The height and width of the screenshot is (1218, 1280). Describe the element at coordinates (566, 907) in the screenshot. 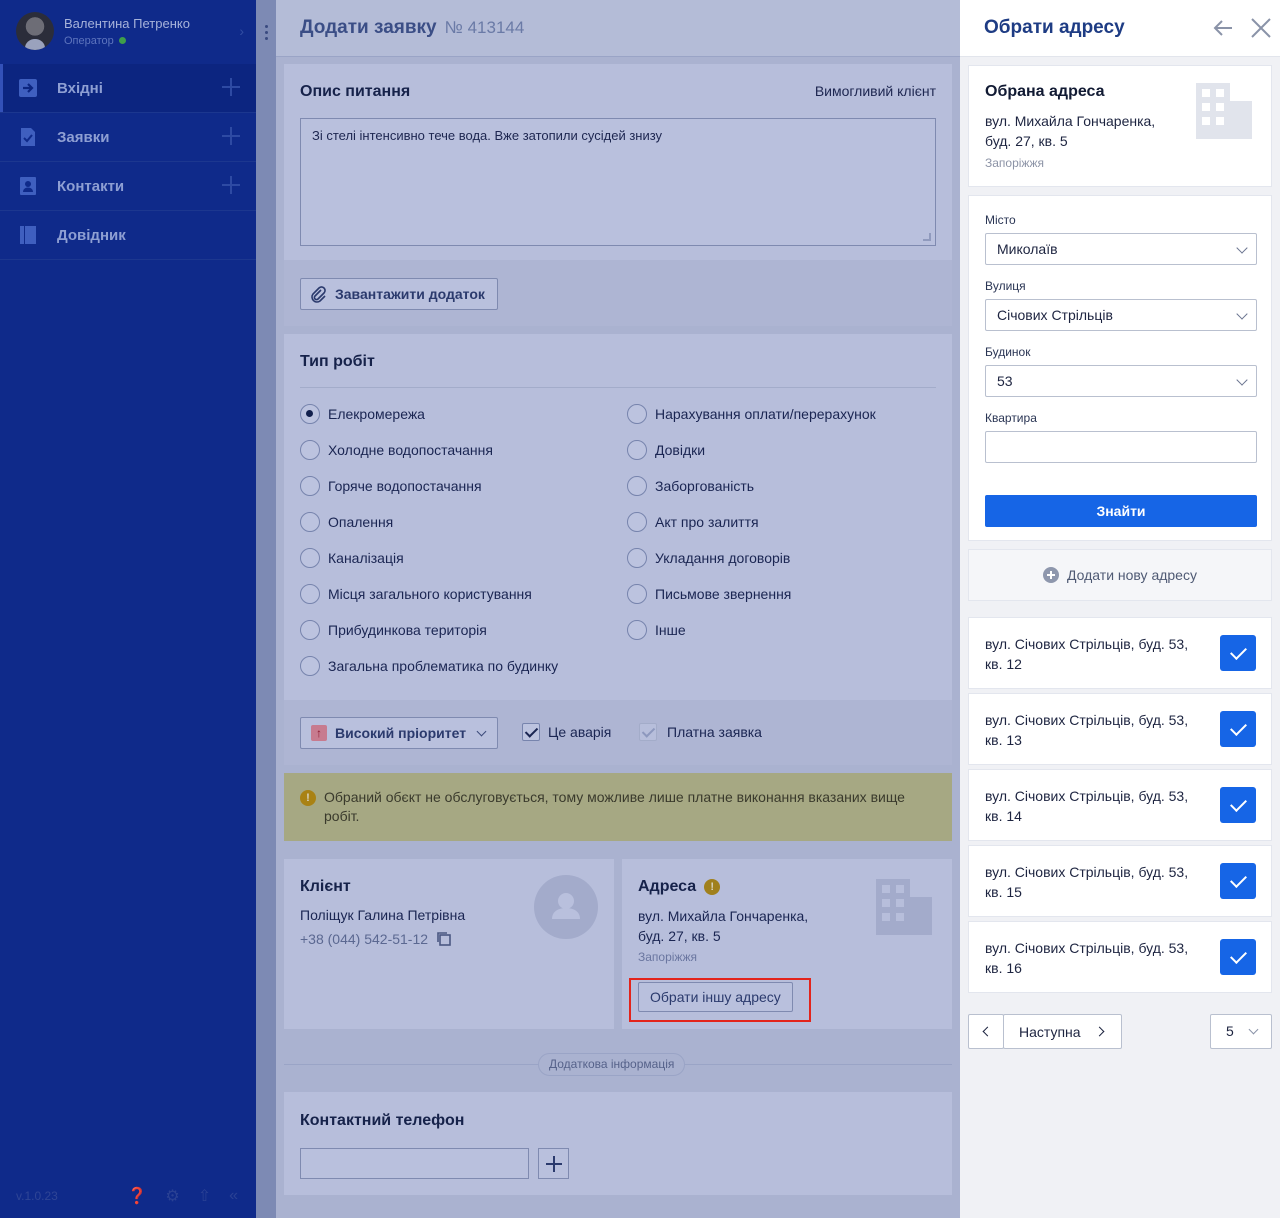

I see `user-icon` at that location.